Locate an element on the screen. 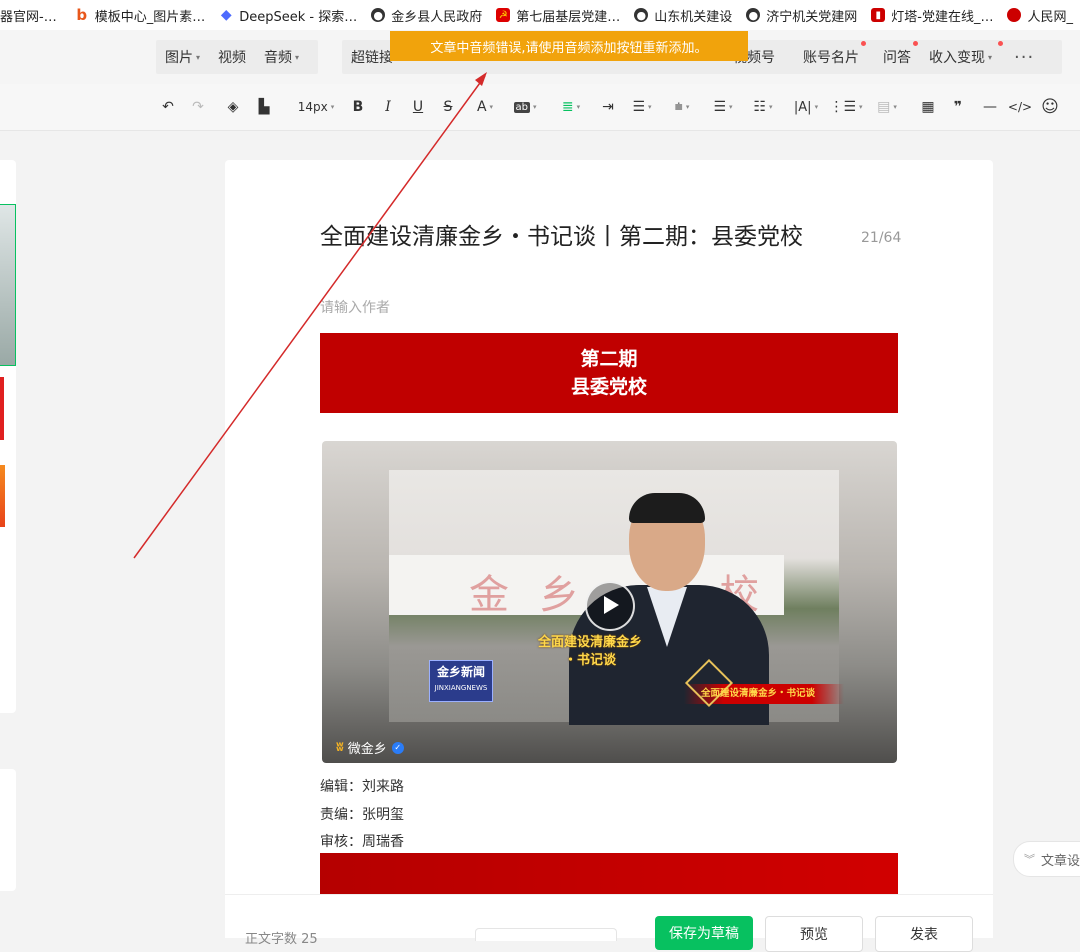  arrow-head is located at coordinates (481, 79).